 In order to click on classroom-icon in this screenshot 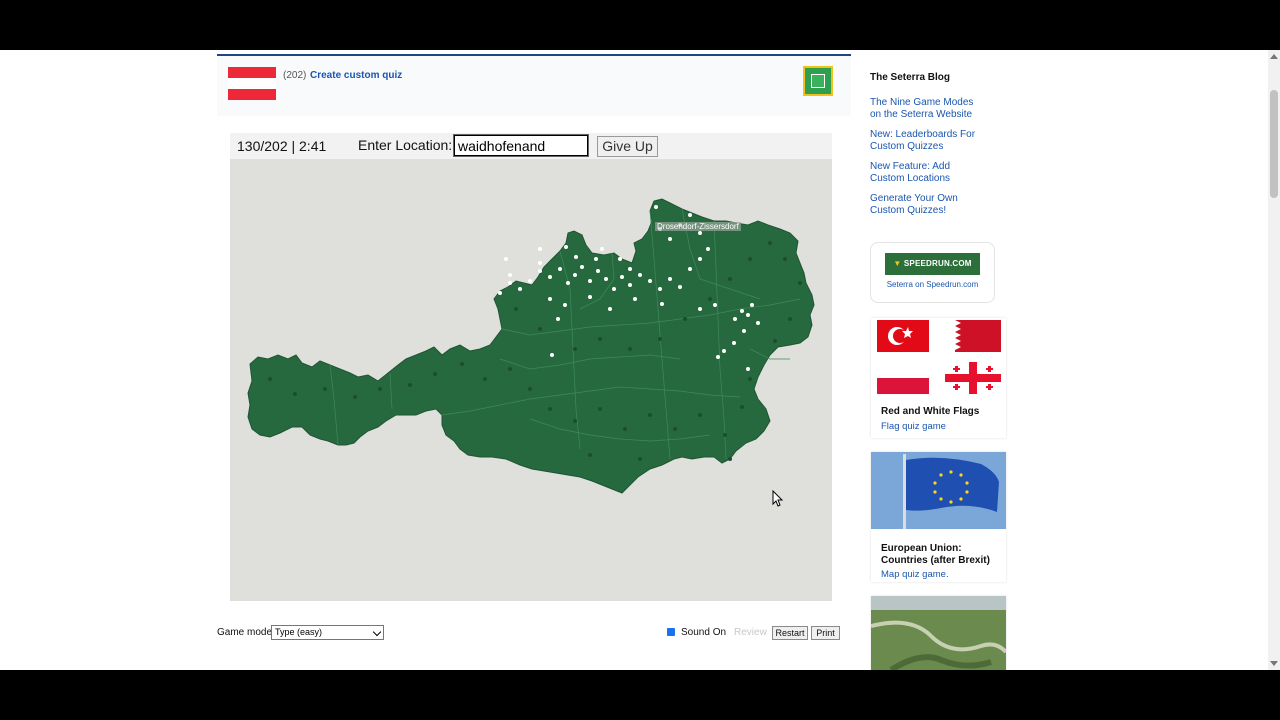, I will do `click(818, 81)`.